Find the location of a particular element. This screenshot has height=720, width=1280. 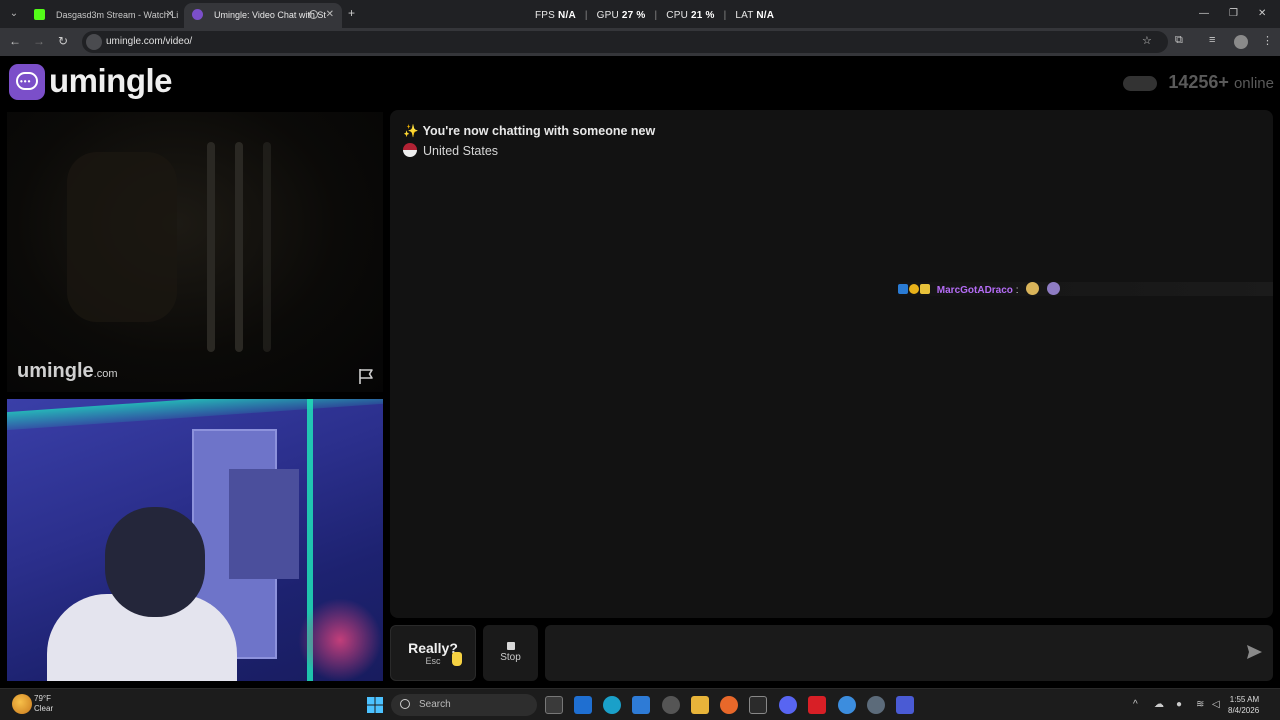

onedrive-icon: ☁ is located at coordinates (1159, 704).